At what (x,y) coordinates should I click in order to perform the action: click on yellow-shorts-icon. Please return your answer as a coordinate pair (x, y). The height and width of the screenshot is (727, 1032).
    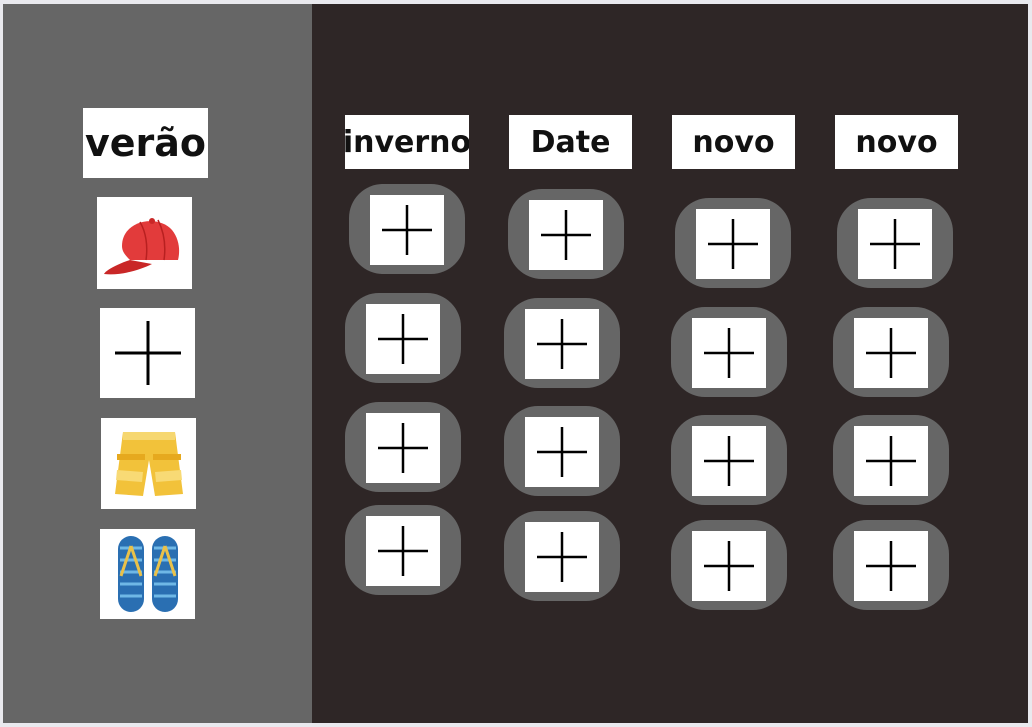
    Looking at the image, I should click on (148, 463).